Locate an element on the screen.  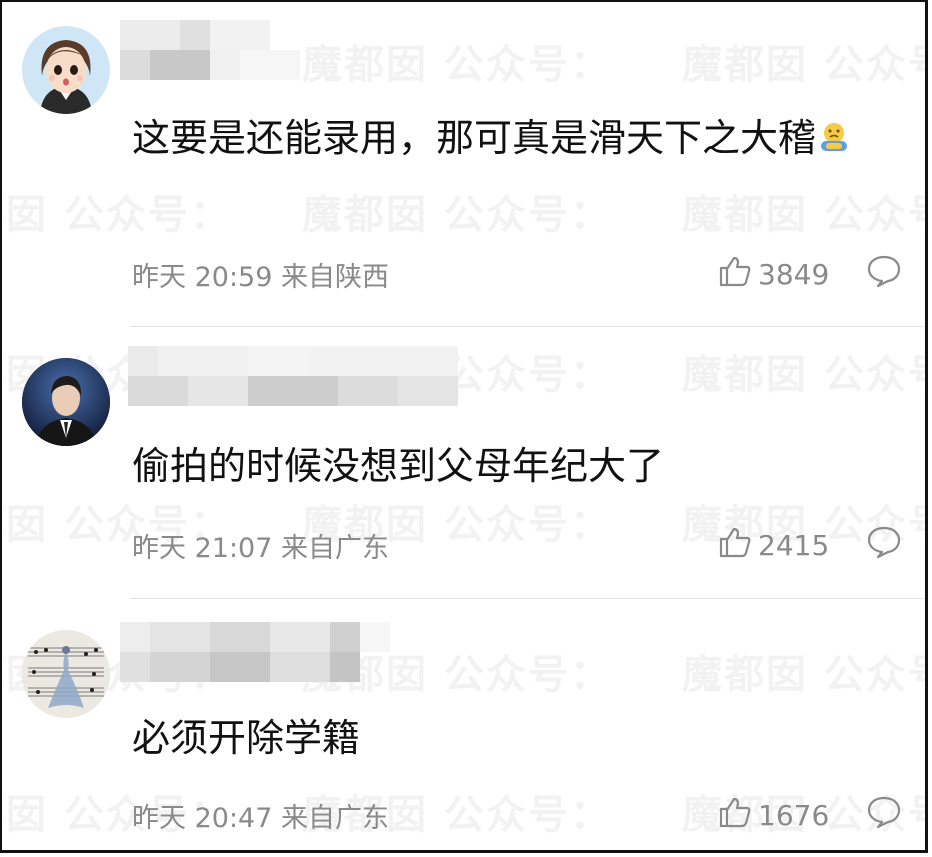
like-button: 2415 is located at coordinates (773, 545).